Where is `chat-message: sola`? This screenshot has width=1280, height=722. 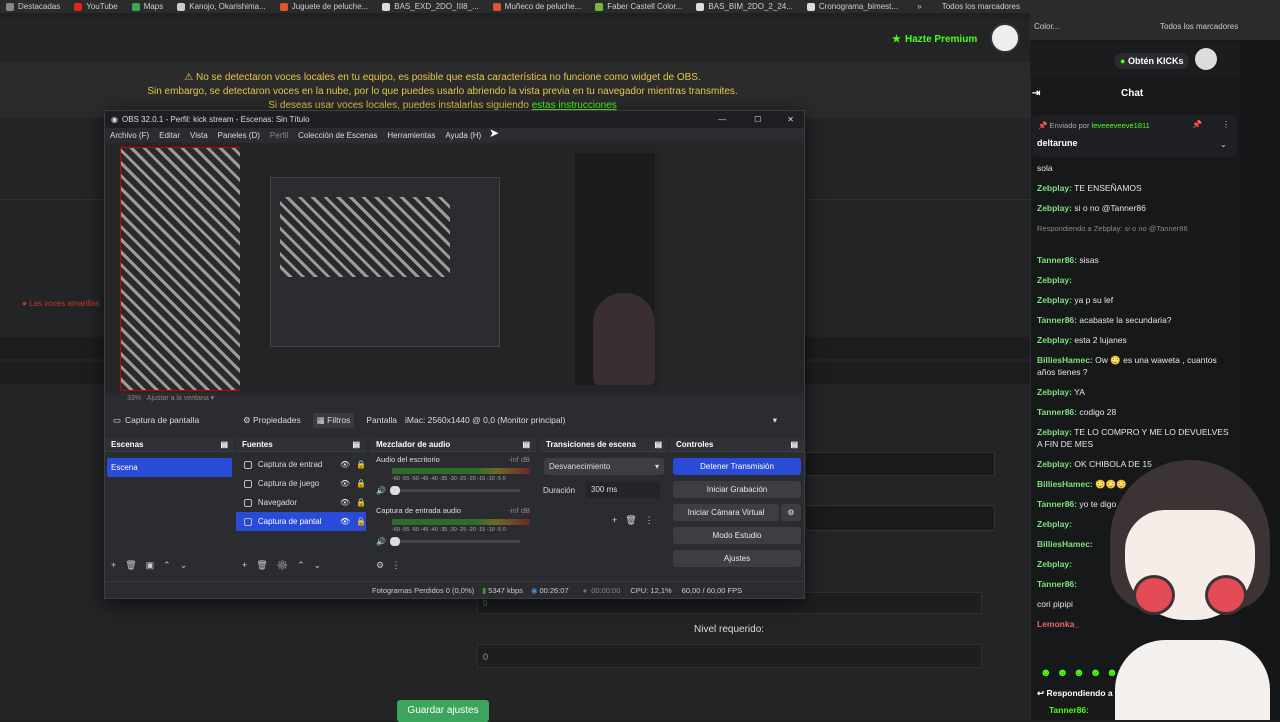 chat-message: sola is located at coordinates (1134, 168).